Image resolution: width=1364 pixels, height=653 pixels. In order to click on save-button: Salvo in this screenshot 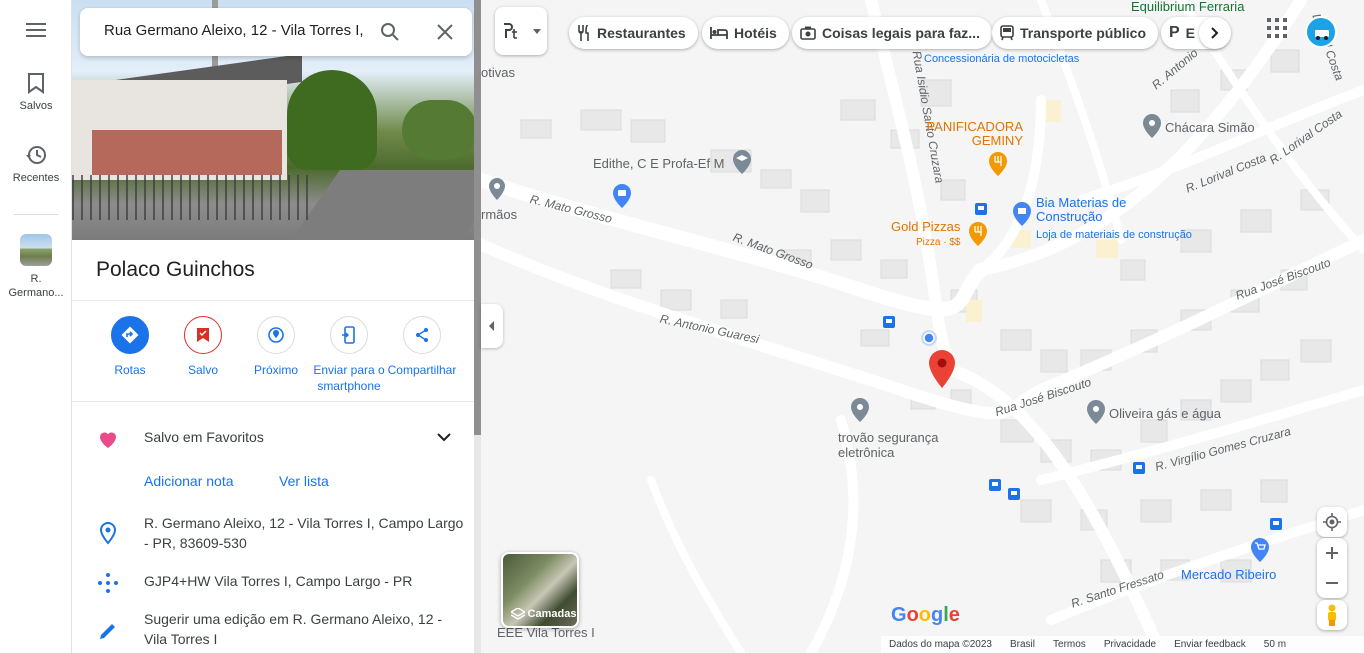, I will do `click(203, 347)`.